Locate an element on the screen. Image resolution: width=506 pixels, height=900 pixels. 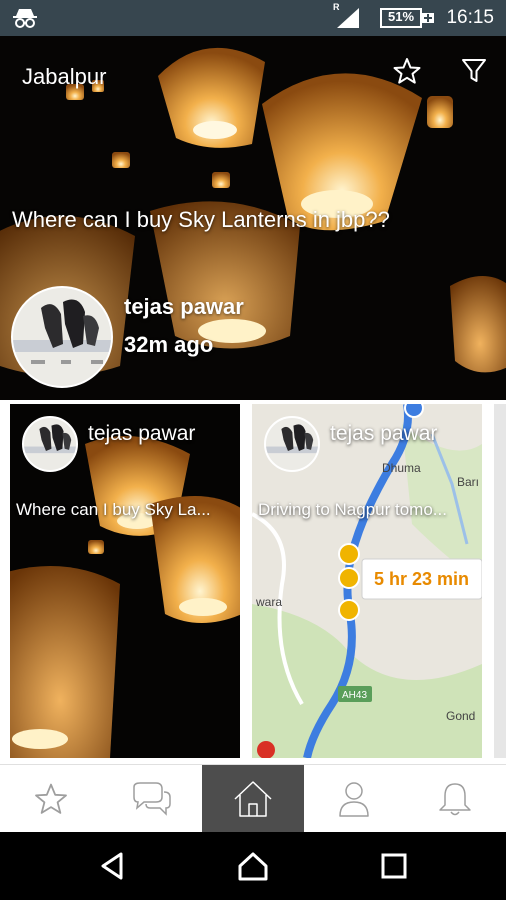
status-bar: R 51% 16:15 is located at coordinates (253, 18).